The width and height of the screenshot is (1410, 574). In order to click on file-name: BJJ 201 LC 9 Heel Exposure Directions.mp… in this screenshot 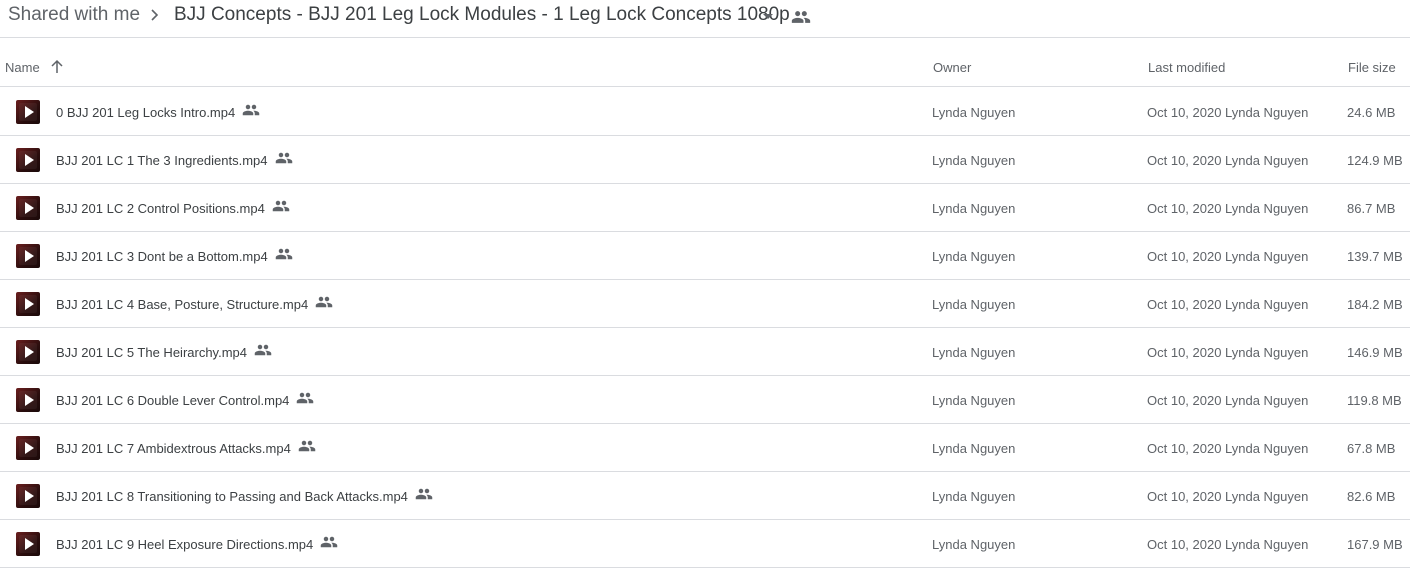, I will do `click(185, 544)`.